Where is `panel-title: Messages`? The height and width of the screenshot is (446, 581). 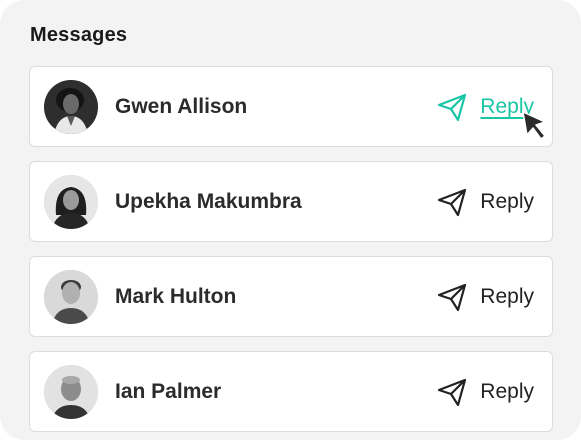 panel-title: Messages is located at coordinates (79, 35).